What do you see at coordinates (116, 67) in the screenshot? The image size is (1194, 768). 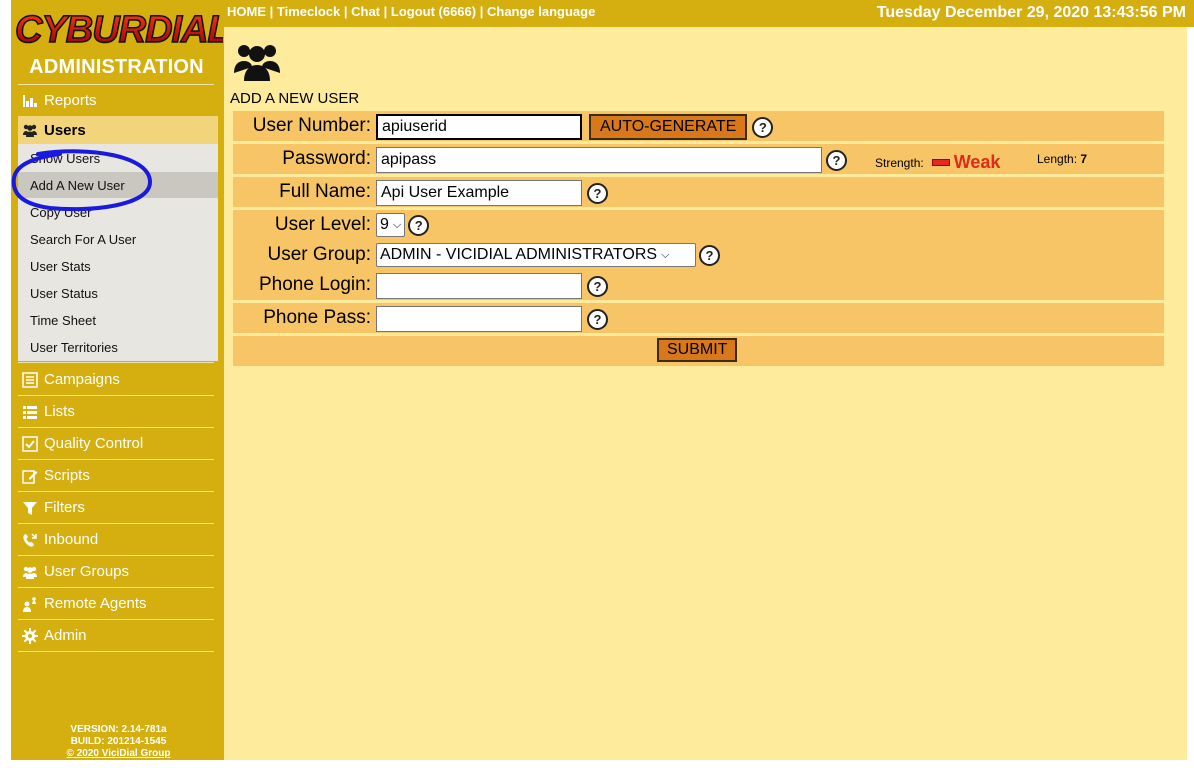 I see `admin-title: ADMINISTRATION` at bounding box center [116, 67].